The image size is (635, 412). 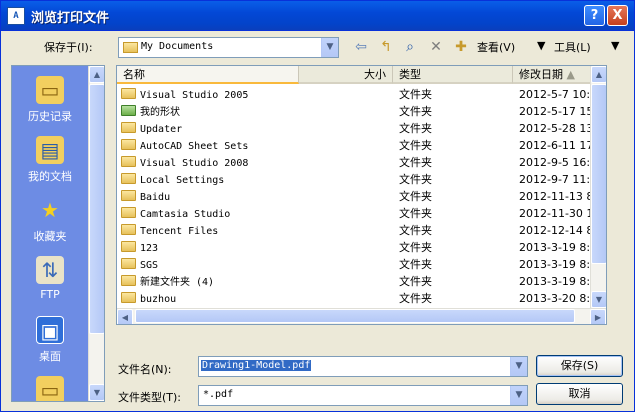 What do you see at coordinates (361, 129) in the screenshot?
I see `file-row: Updater 文件夹 2012-5-28 13:04` at bounding box center [361, 129].